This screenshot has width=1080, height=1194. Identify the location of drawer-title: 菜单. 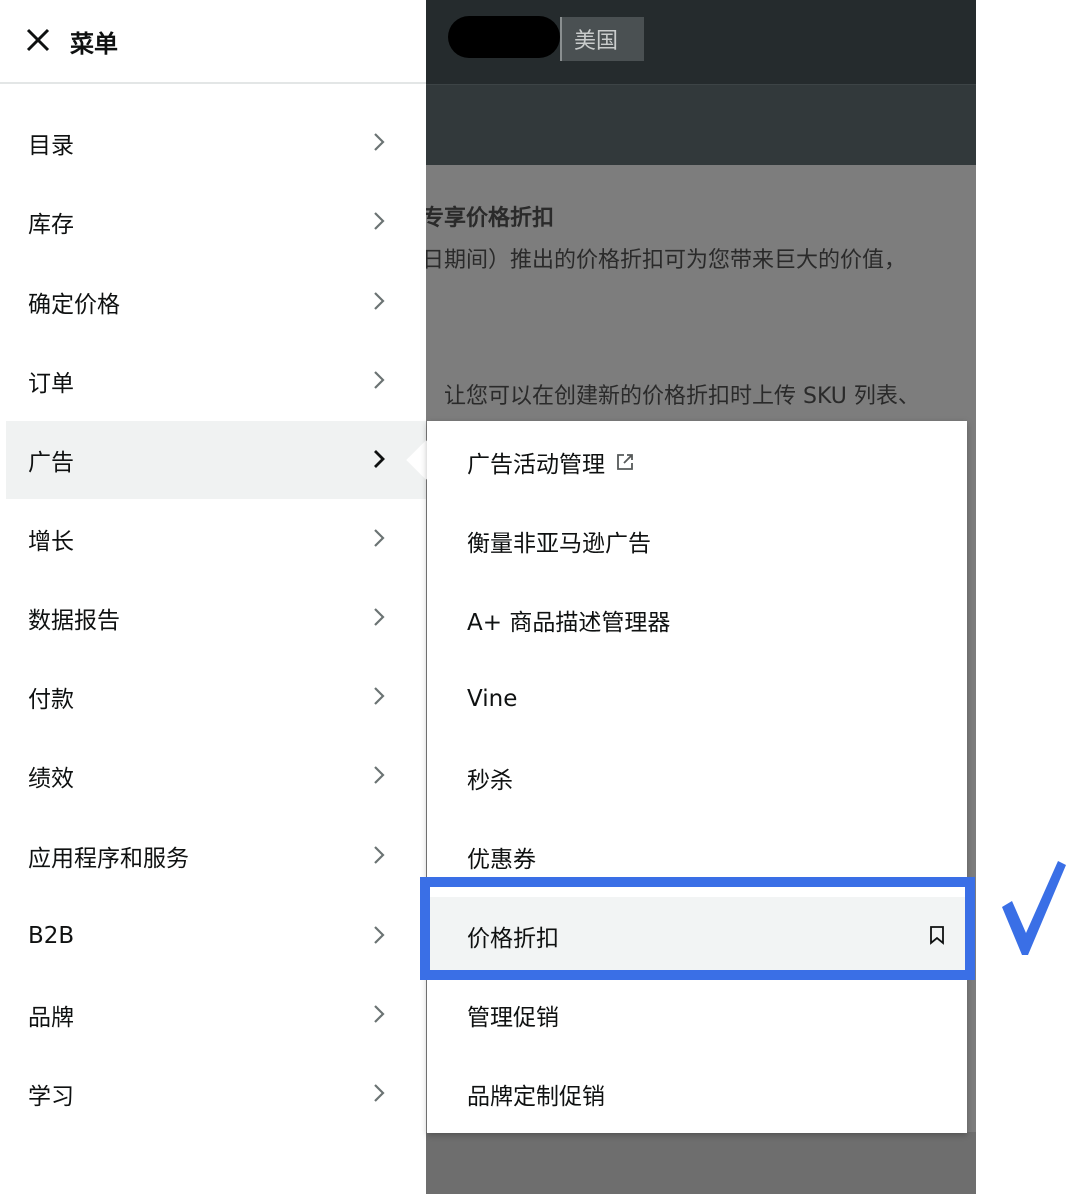
(94, 44).